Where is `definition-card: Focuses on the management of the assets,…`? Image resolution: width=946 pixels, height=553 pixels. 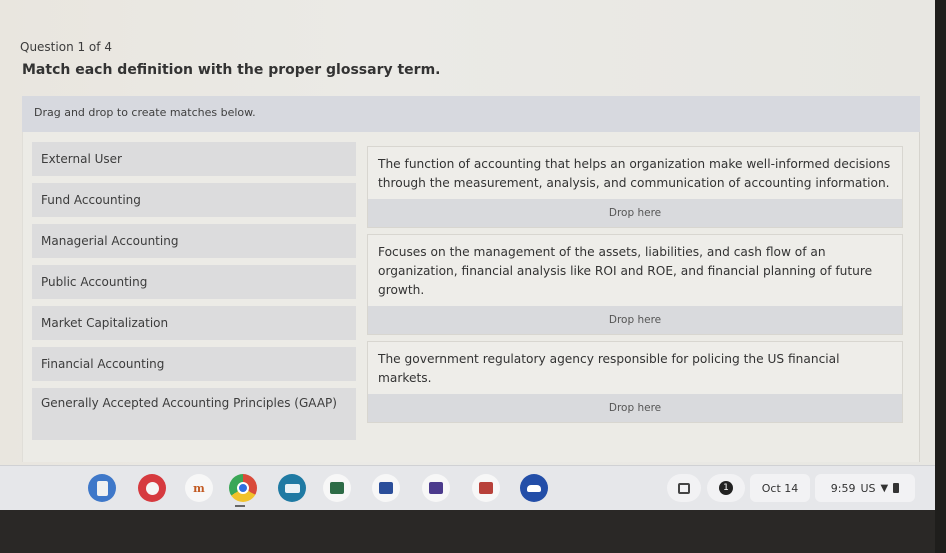 definition-card: Focuses on the management of the assets,… is located at coordinates (635, 284).